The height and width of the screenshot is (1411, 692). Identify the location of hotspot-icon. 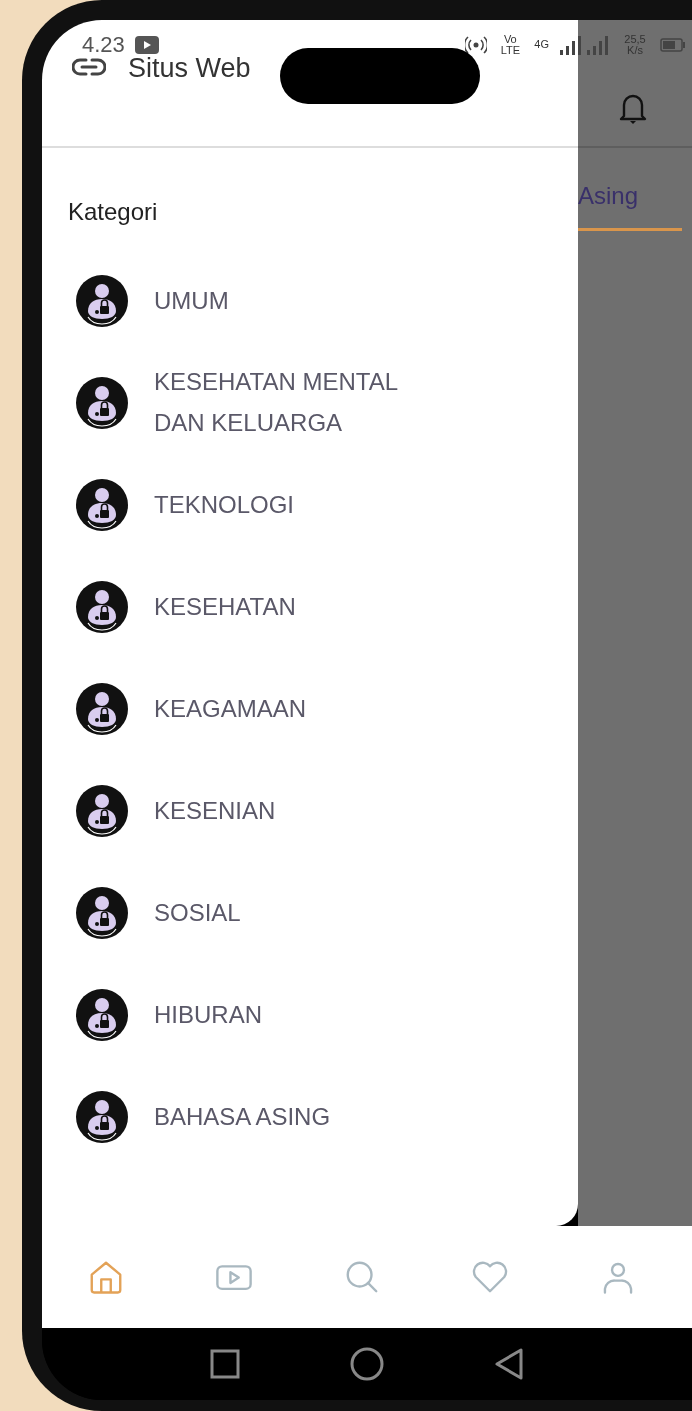
(476, 44).